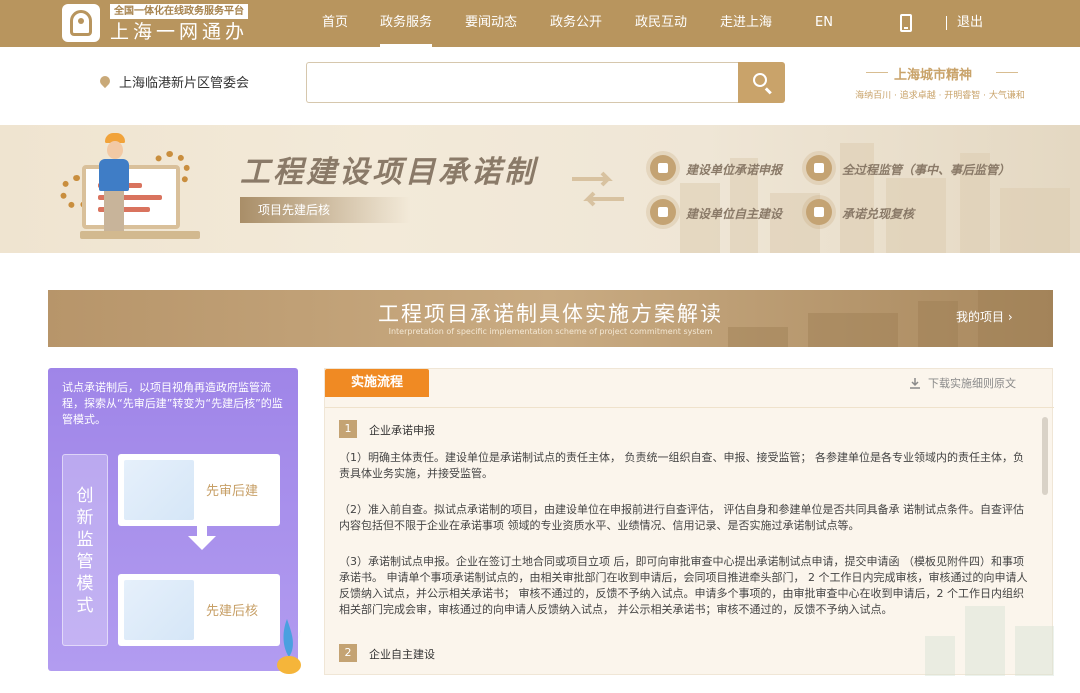 Image resolution: width=1080 pixels, height=693 pixels. What do you see at coordinates (105, 81) in the screenshot?
I see `location-pin-icon` at bounding box center [105, 81].